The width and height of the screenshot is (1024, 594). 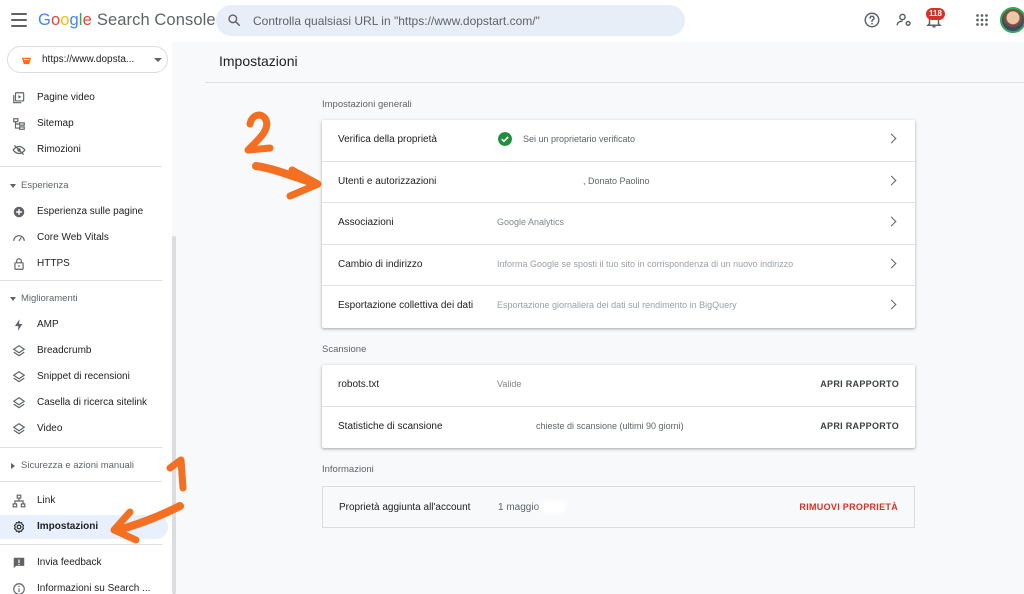 What do you see at coordinates (904, 20) in the screenshot?
I see `manage-users-icon` at bounding box center [904, 20].